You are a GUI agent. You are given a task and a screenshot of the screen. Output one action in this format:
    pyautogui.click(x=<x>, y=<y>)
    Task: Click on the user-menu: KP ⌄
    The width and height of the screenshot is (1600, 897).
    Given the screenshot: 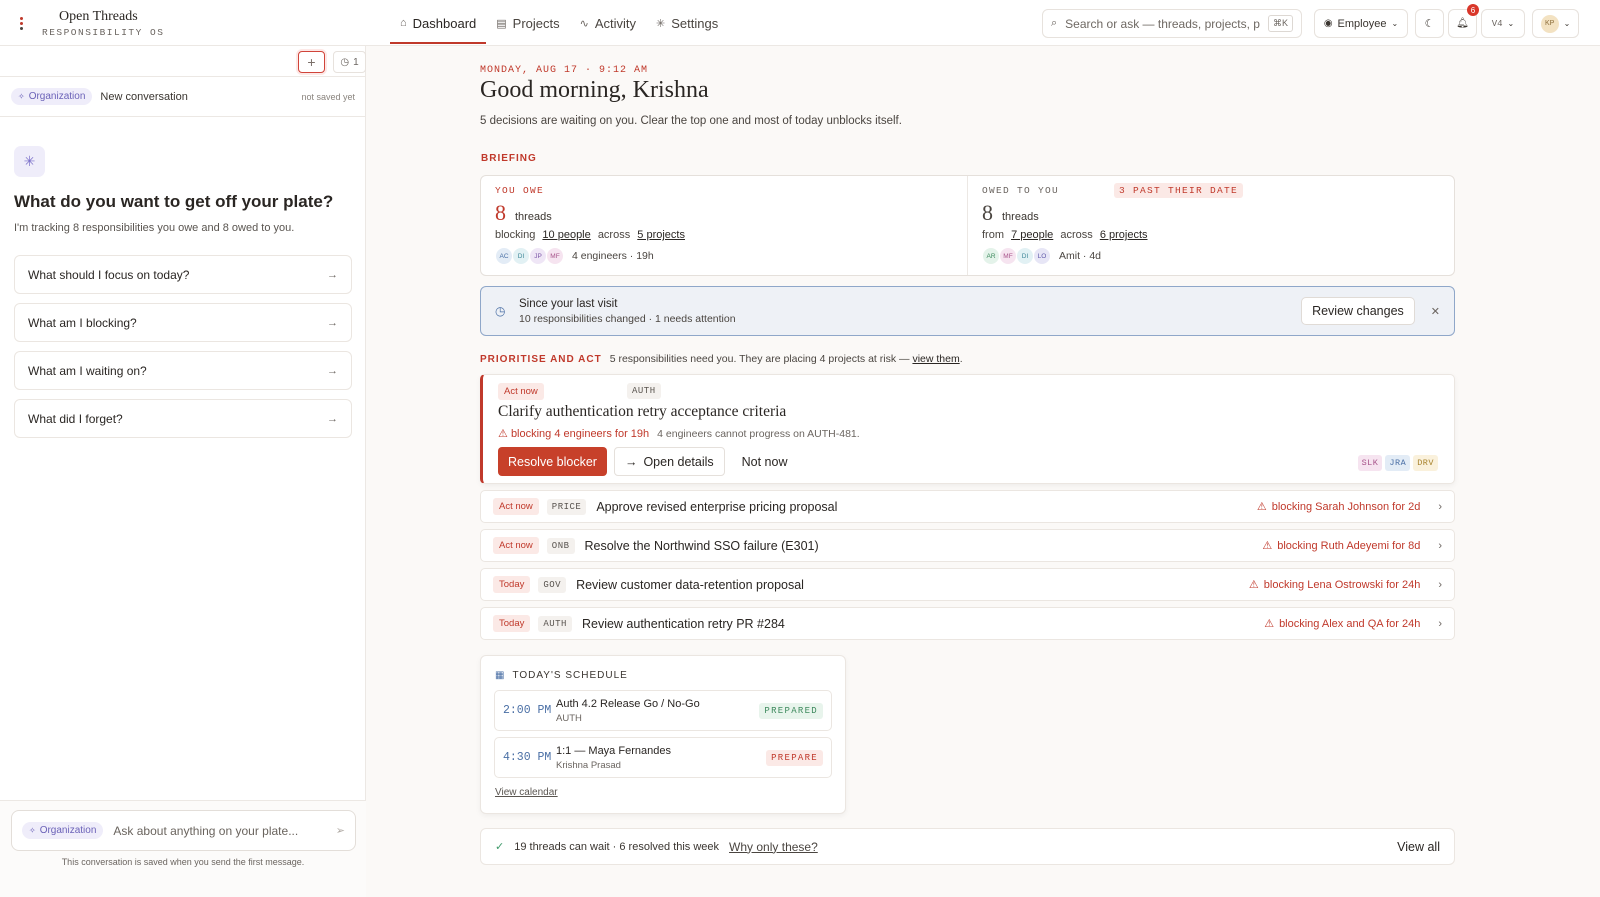 What is the action you would take?
    pyautogui.click(x=1555, y=23)
    